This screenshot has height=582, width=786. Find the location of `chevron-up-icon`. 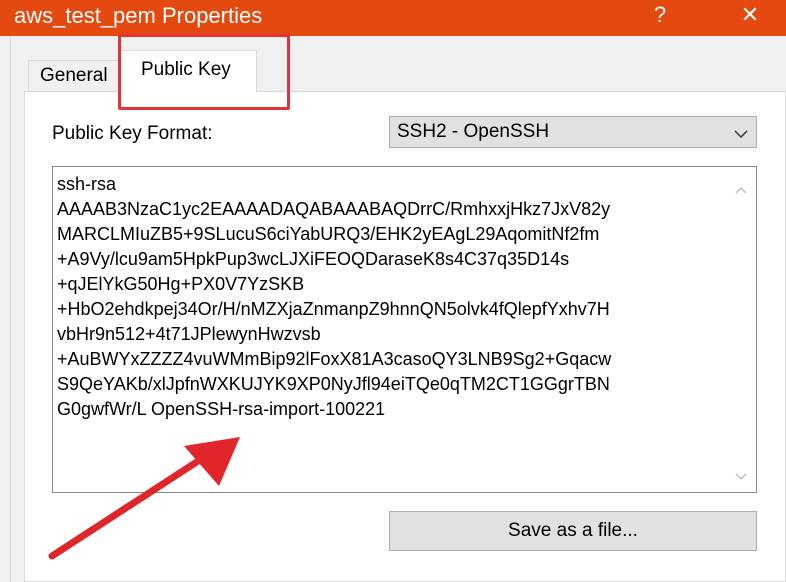

chevron-up-icon is located at coordinates (741, 190).